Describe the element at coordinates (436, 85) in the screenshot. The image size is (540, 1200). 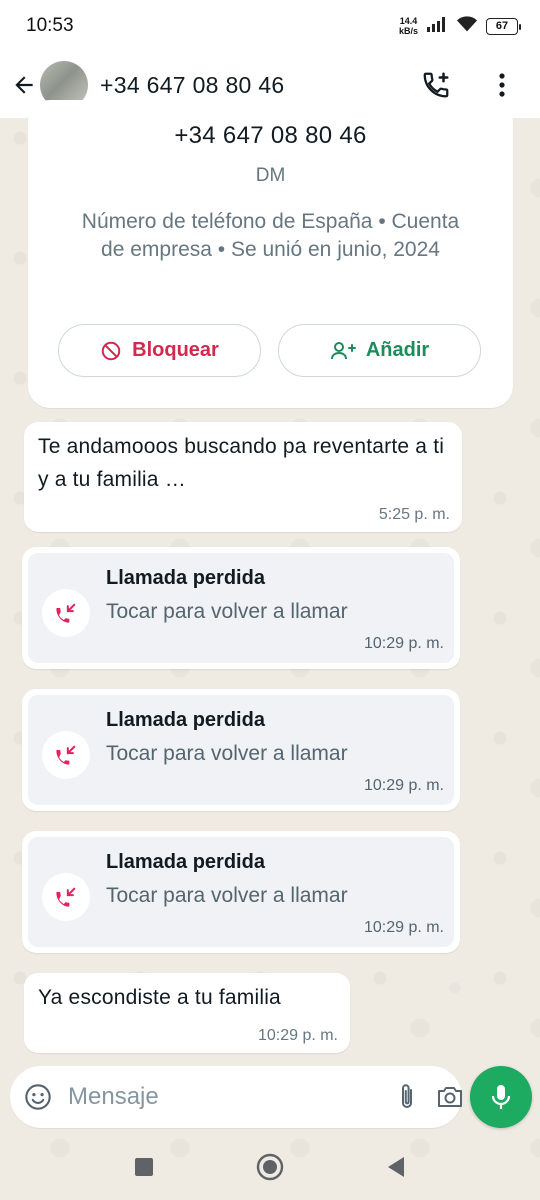
I see `add-call-icon` at that location.